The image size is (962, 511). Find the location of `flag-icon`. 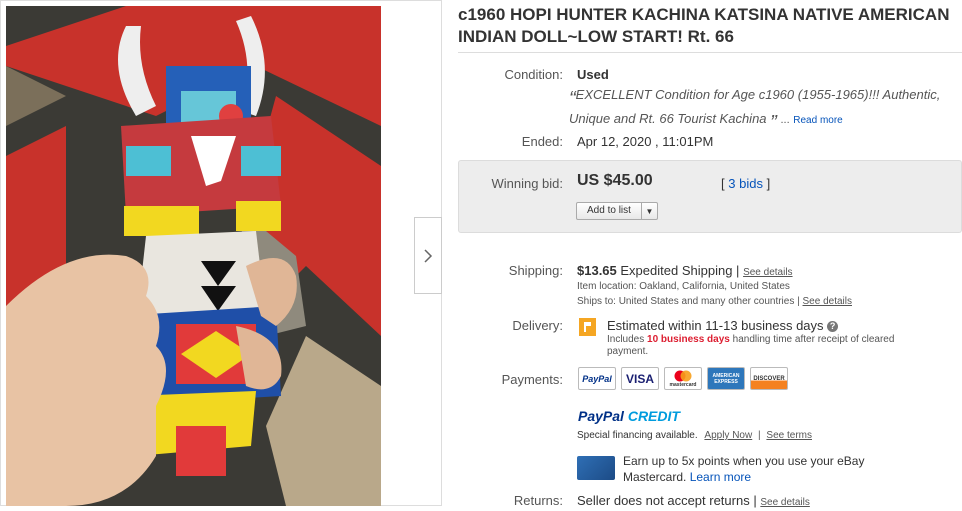

flag-icon is located at coordinates (587, 327).